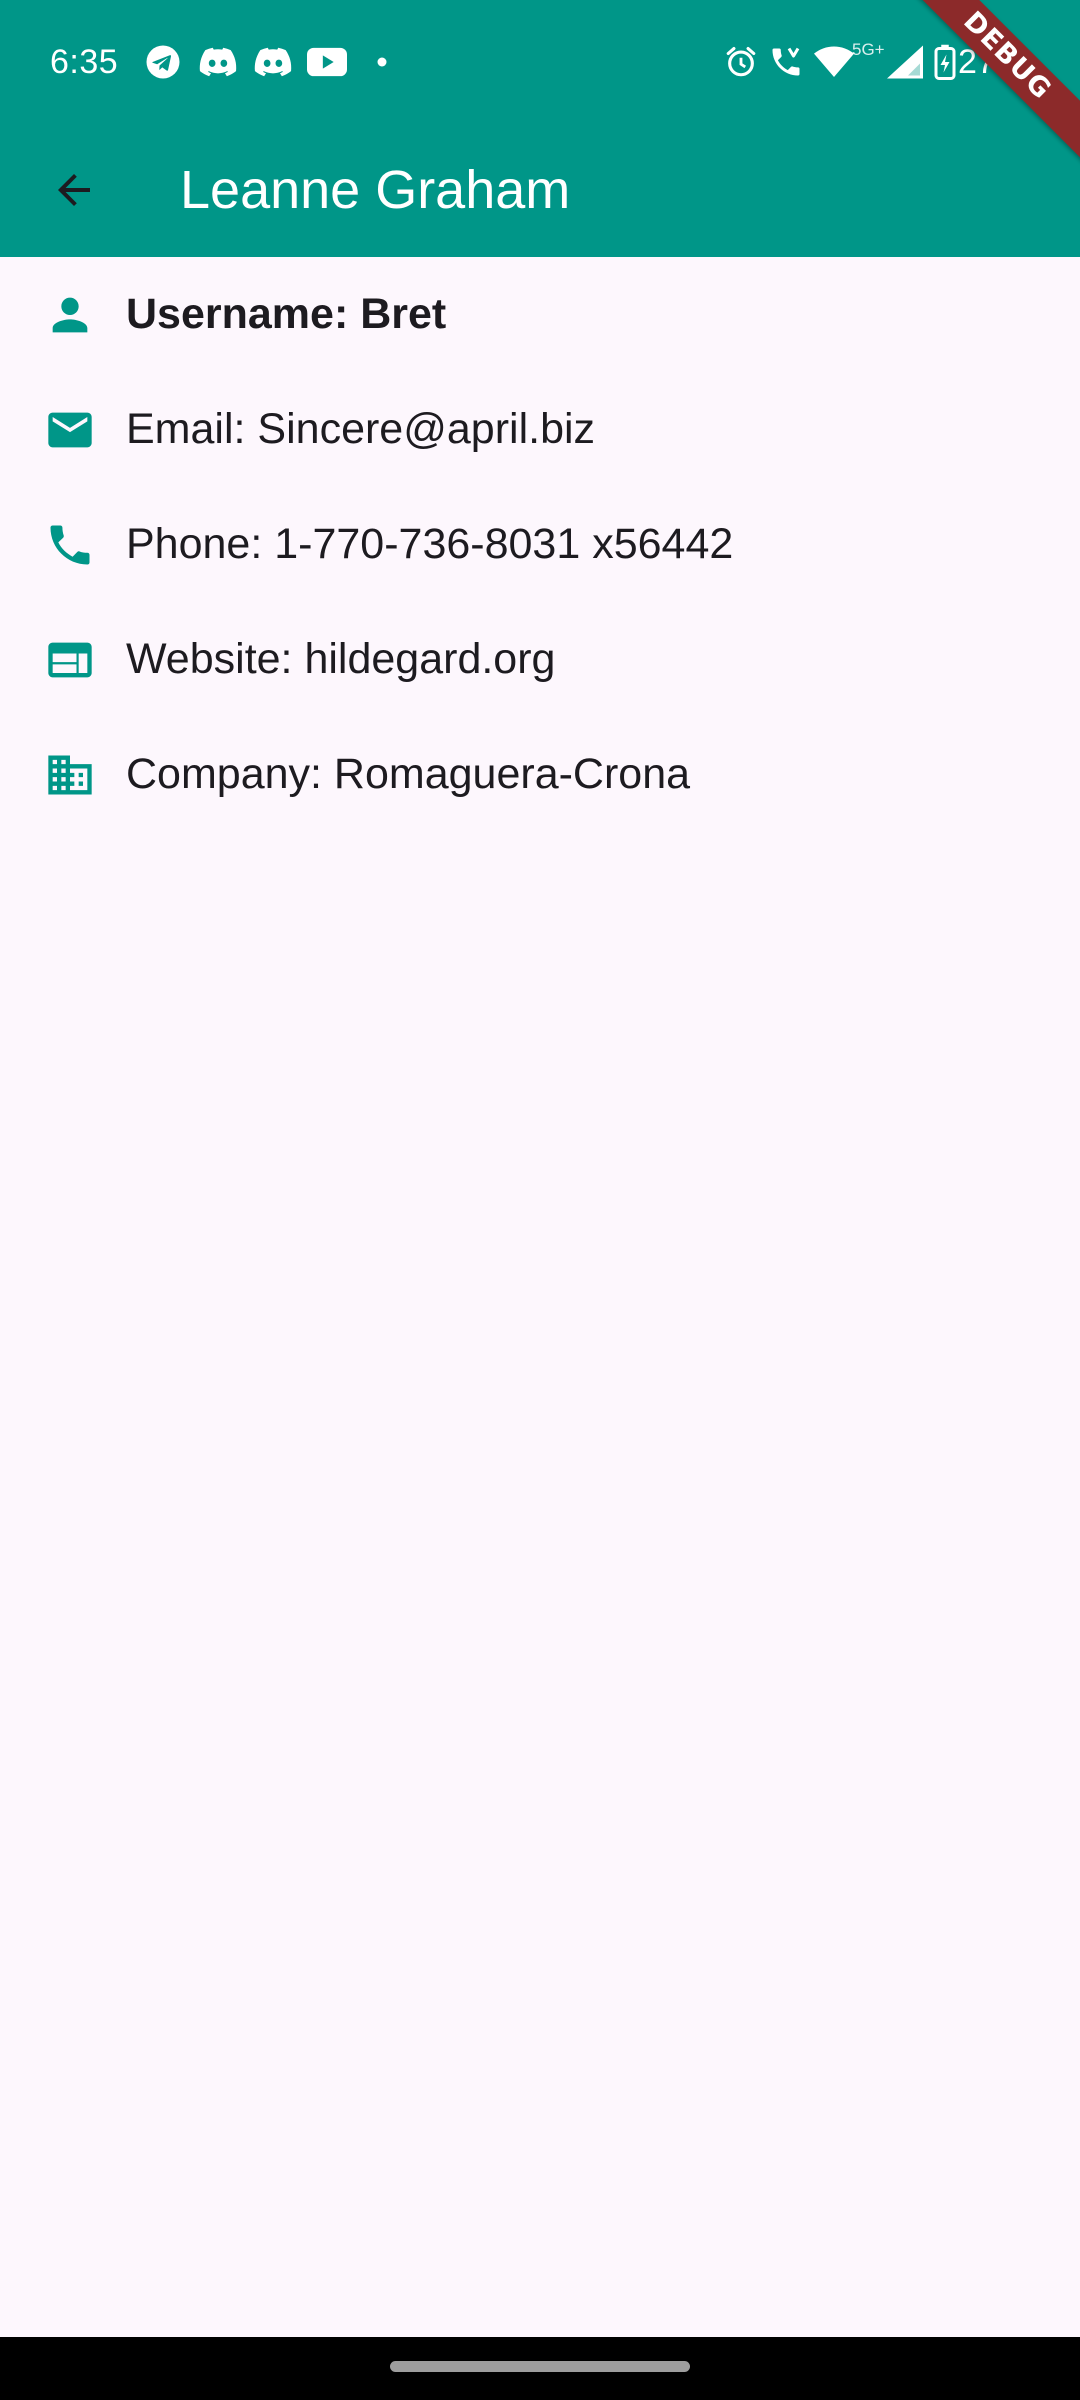  I want to click on phone-icon, so click(70, 545).